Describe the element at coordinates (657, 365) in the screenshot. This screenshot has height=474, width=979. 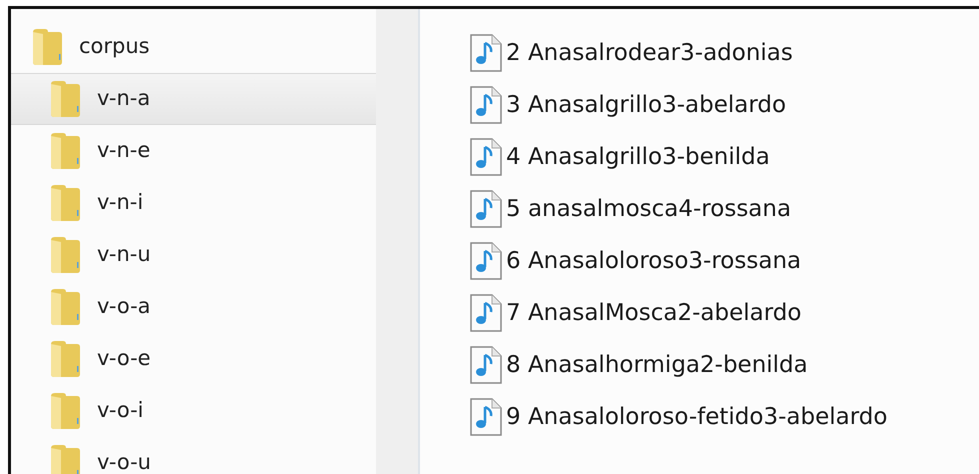
I see `file-name: 8 Anasalhormiga2-benilda` at that location.